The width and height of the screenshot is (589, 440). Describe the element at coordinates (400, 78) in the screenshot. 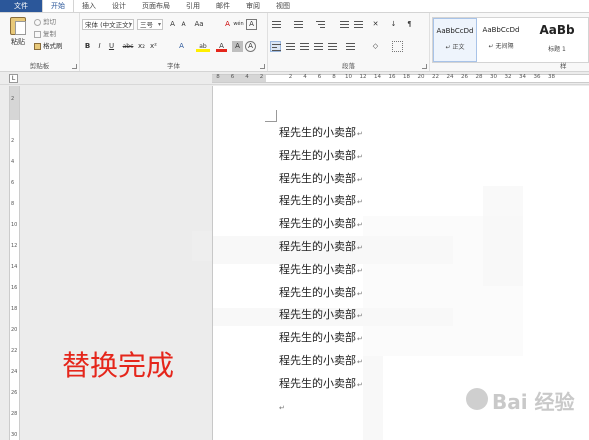

I see `ruler-bar: 8 6 4 2 2 4 6 8 10 12 14 16 18 20 22 24 26 28 30 32 34 36 38` at that location.